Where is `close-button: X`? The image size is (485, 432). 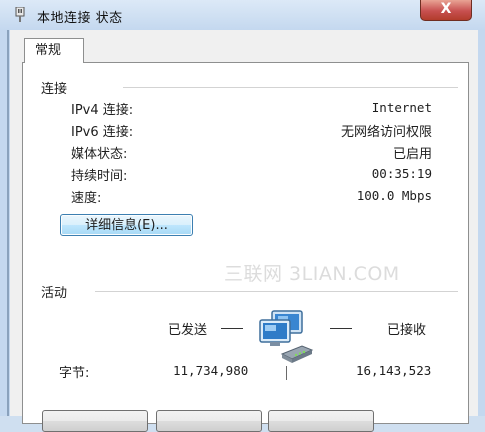
close-button: X is located at coordinates (446, 10).